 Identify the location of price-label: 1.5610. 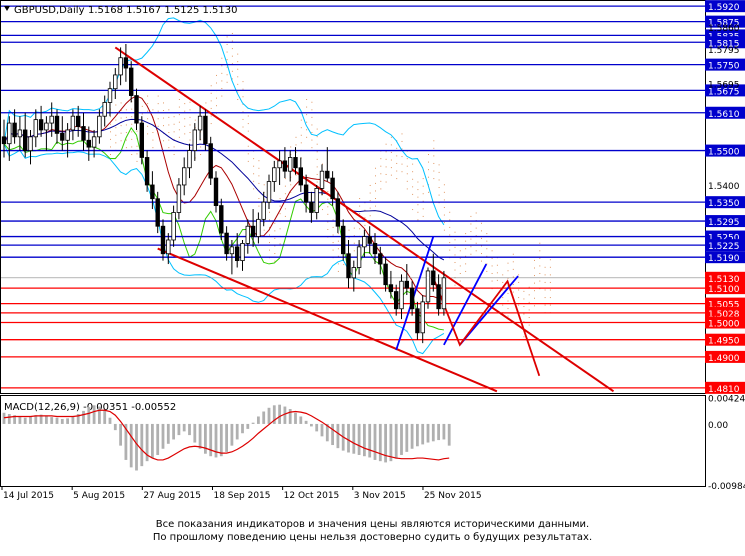
(724, 115).